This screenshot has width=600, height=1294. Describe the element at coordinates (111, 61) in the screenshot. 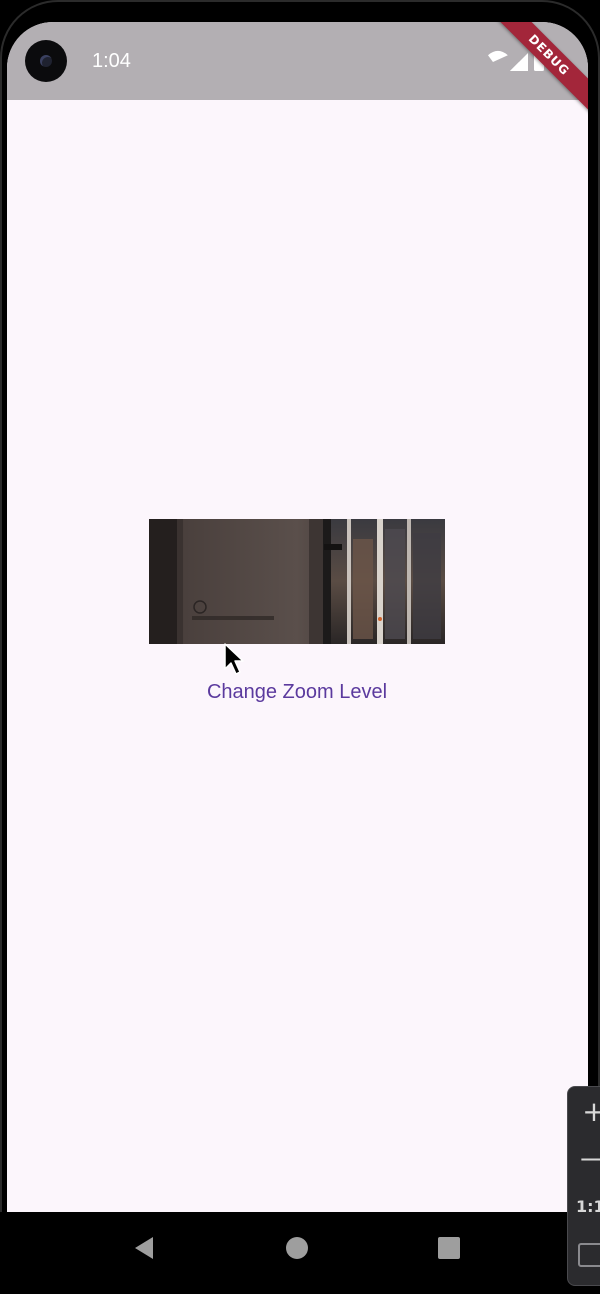

I see `status-clock: 1:04` at that location.